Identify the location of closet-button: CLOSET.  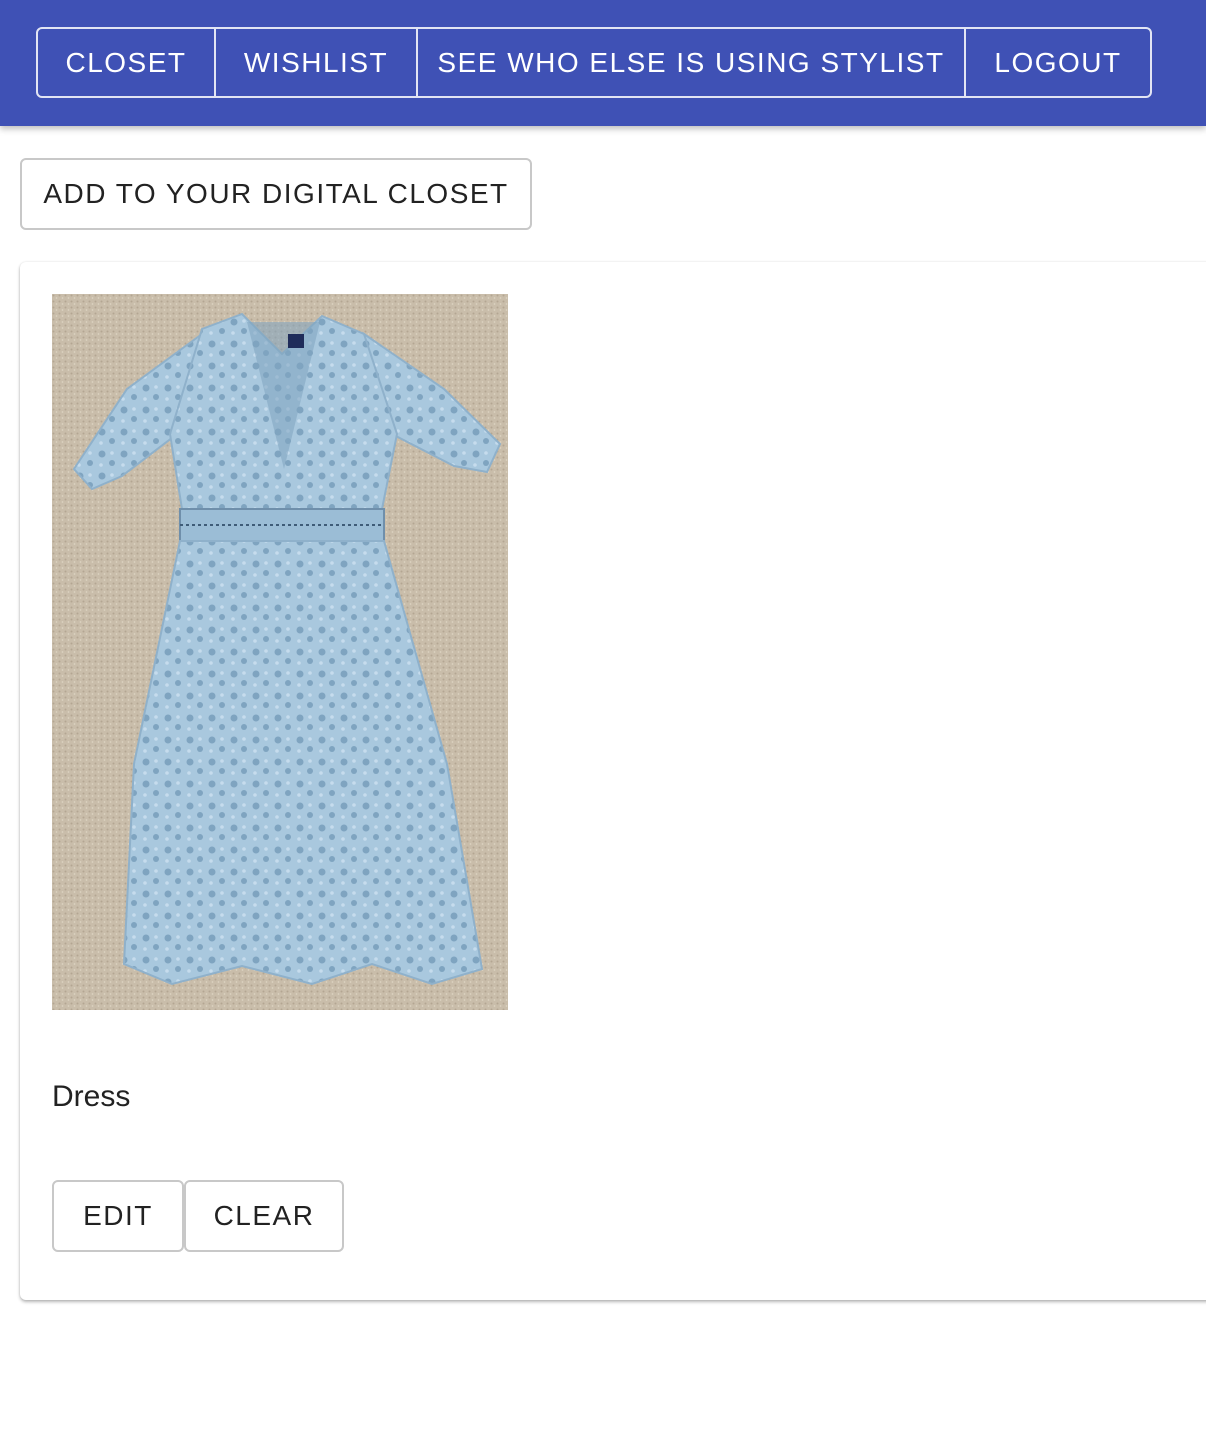
(127, 62).